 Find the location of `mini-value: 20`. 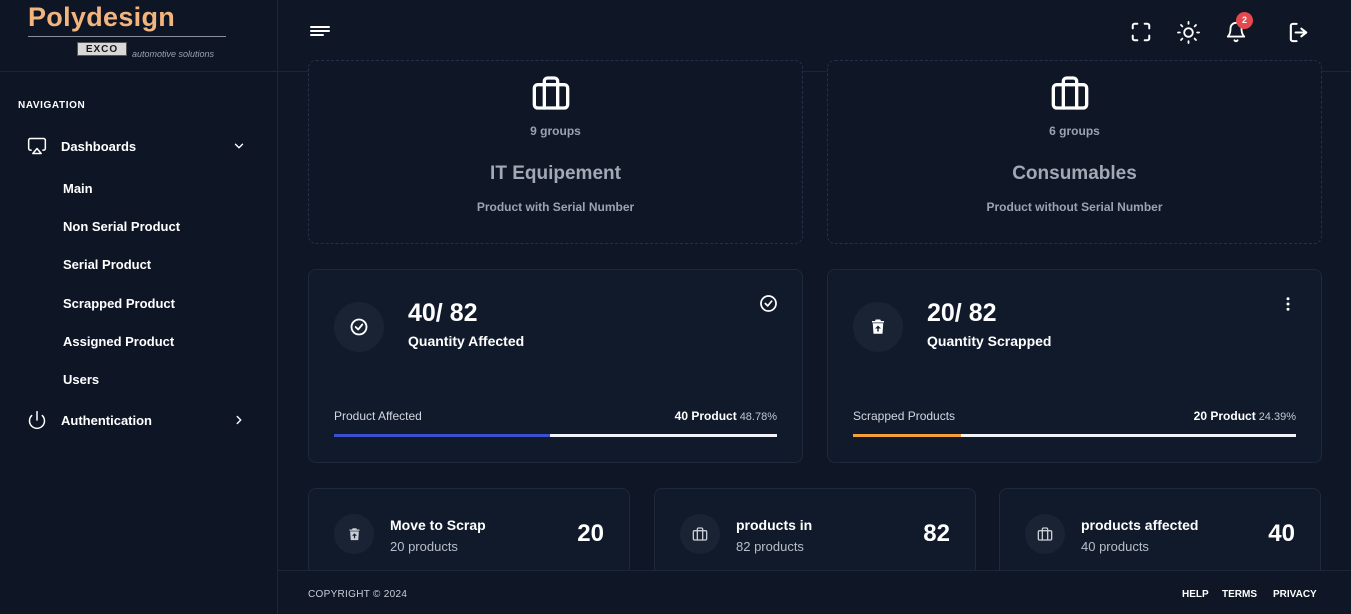

mini-value: 20 is located at coordinates (590, 533).